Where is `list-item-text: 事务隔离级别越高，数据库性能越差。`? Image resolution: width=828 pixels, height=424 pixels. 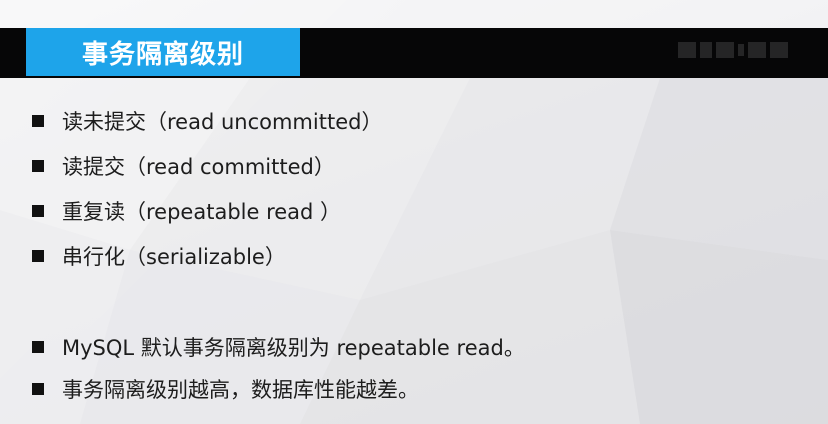
list-item-text: 事务隔离级别越高，数据库性能越差。 is located at coordinates (240, 390).